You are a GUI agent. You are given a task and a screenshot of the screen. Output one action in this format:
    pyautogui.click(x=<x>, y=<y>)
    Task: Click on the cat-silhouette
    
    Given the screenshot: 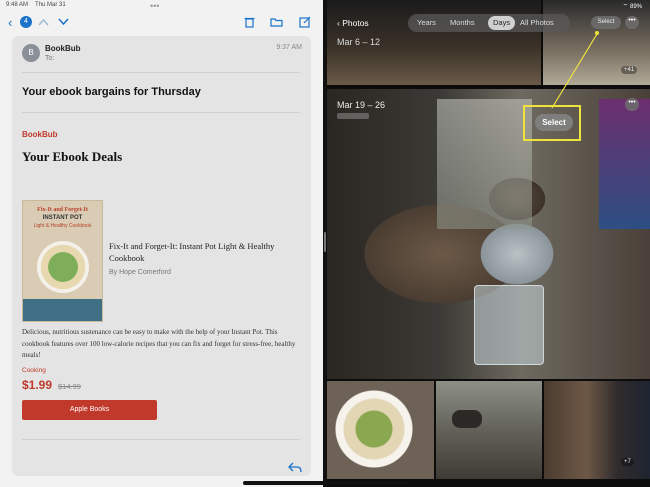 What is the action you would take?
    pyautogui.click(x=467, y=419)
    